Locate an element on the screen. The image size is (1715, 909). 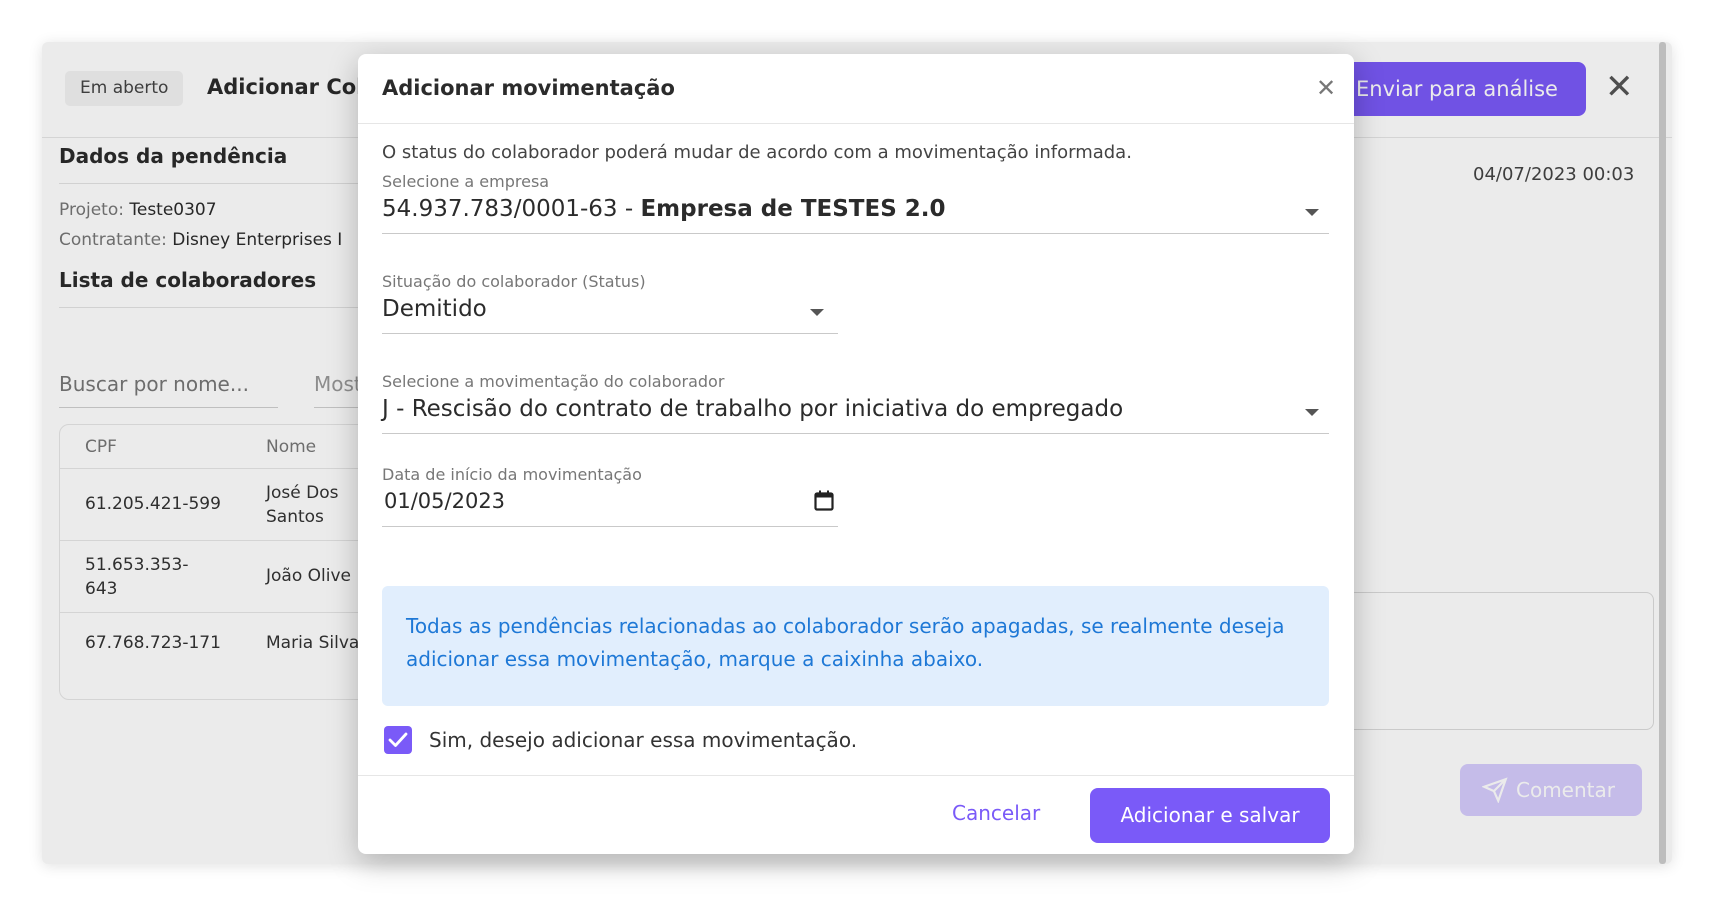
confirm-checkbox is located at coordinates (398, 740).